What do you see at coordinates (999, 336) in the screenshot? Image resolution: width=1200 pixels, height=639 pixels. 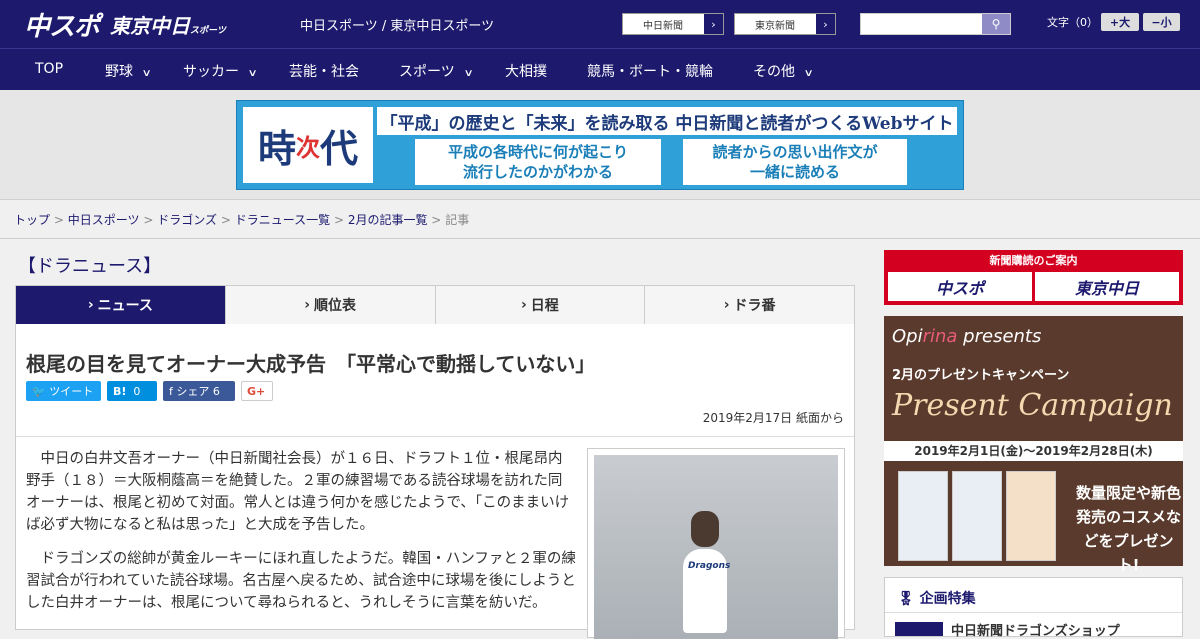 I see `brand-c: presents` at bounding box center [999, 336].